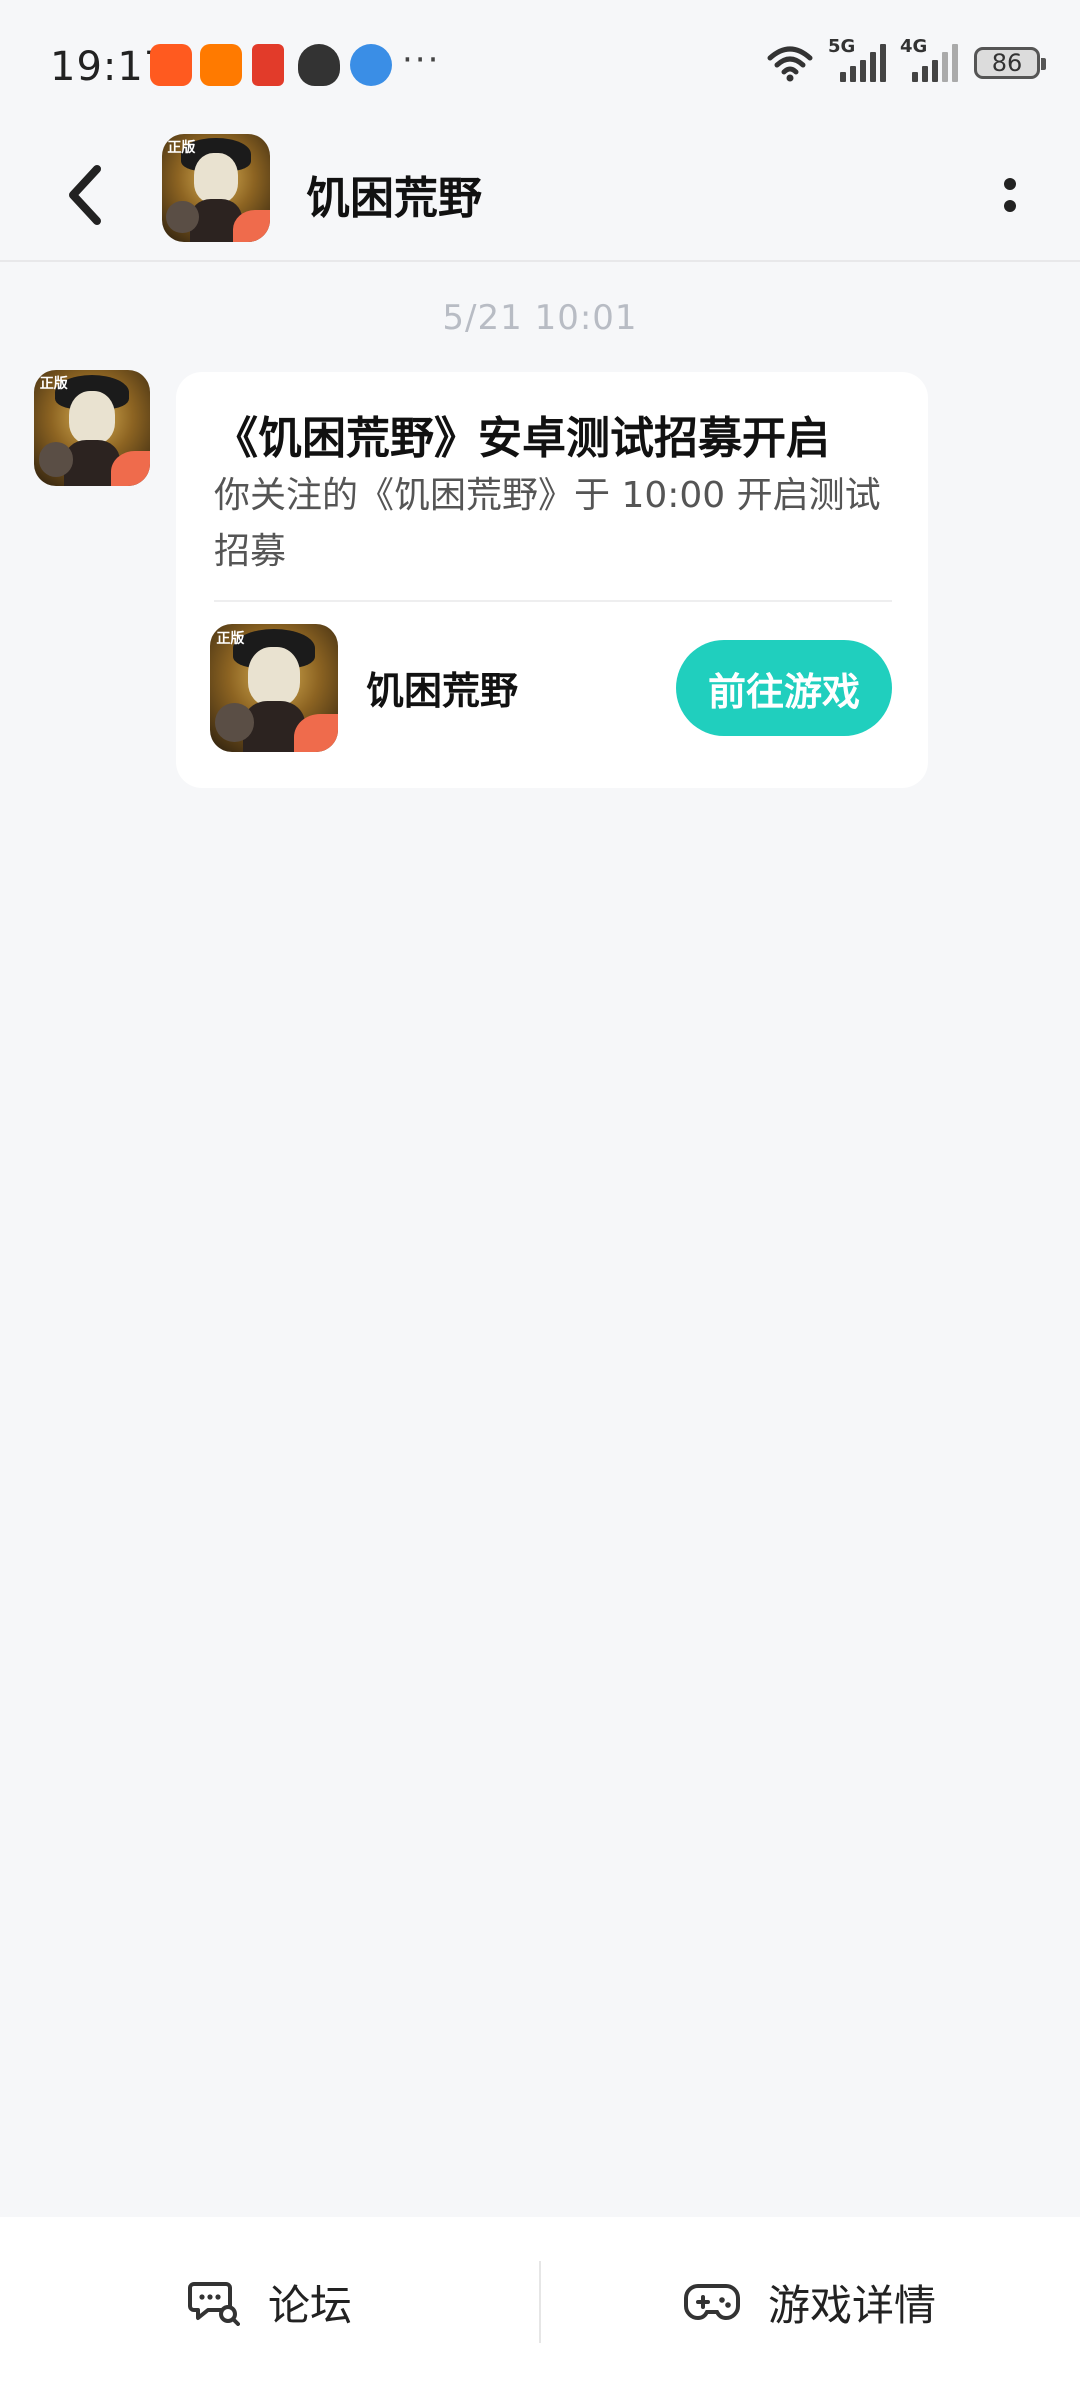 The width and height of the screenshot is (1080, 2387). What do you see at coordinates (274, 688) in the screenshot?
I see `card-game-icon: 正版` at bounding box center [274, 688].